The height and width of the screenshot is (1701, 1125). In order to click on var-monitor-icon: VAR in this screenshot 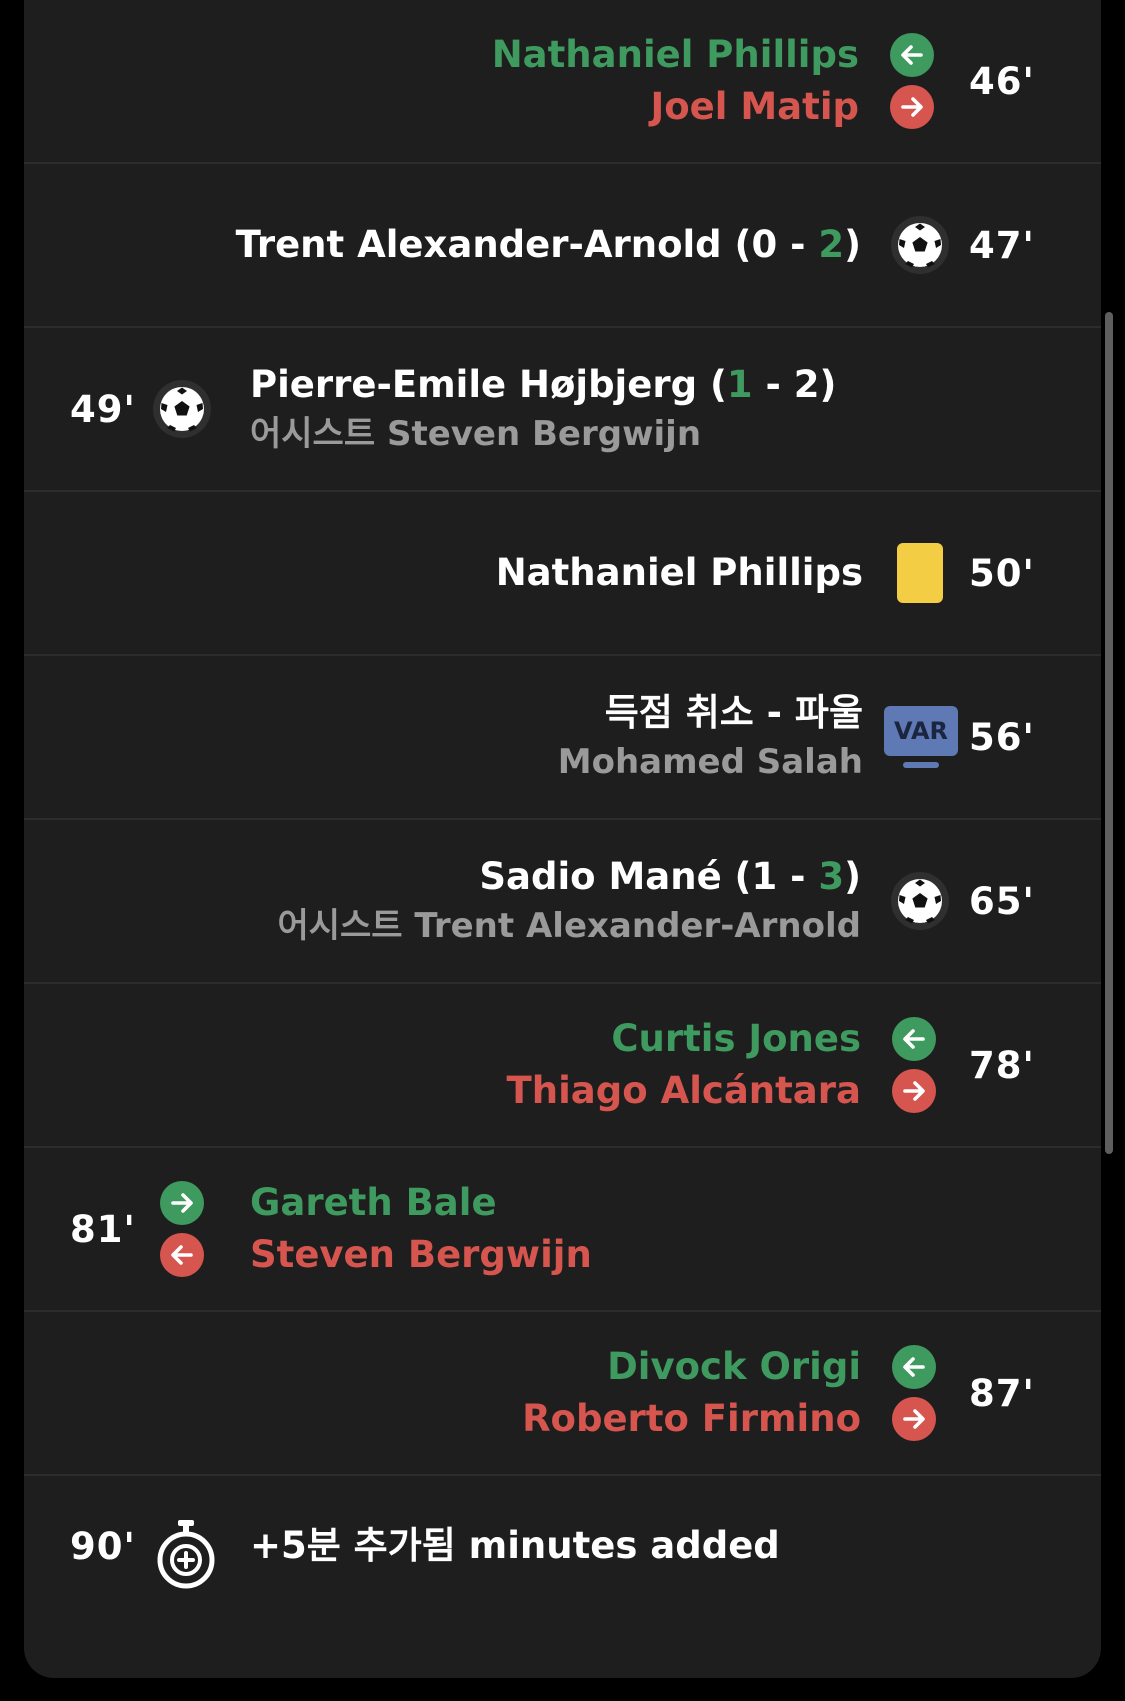, I will do `click(921, 737)`.